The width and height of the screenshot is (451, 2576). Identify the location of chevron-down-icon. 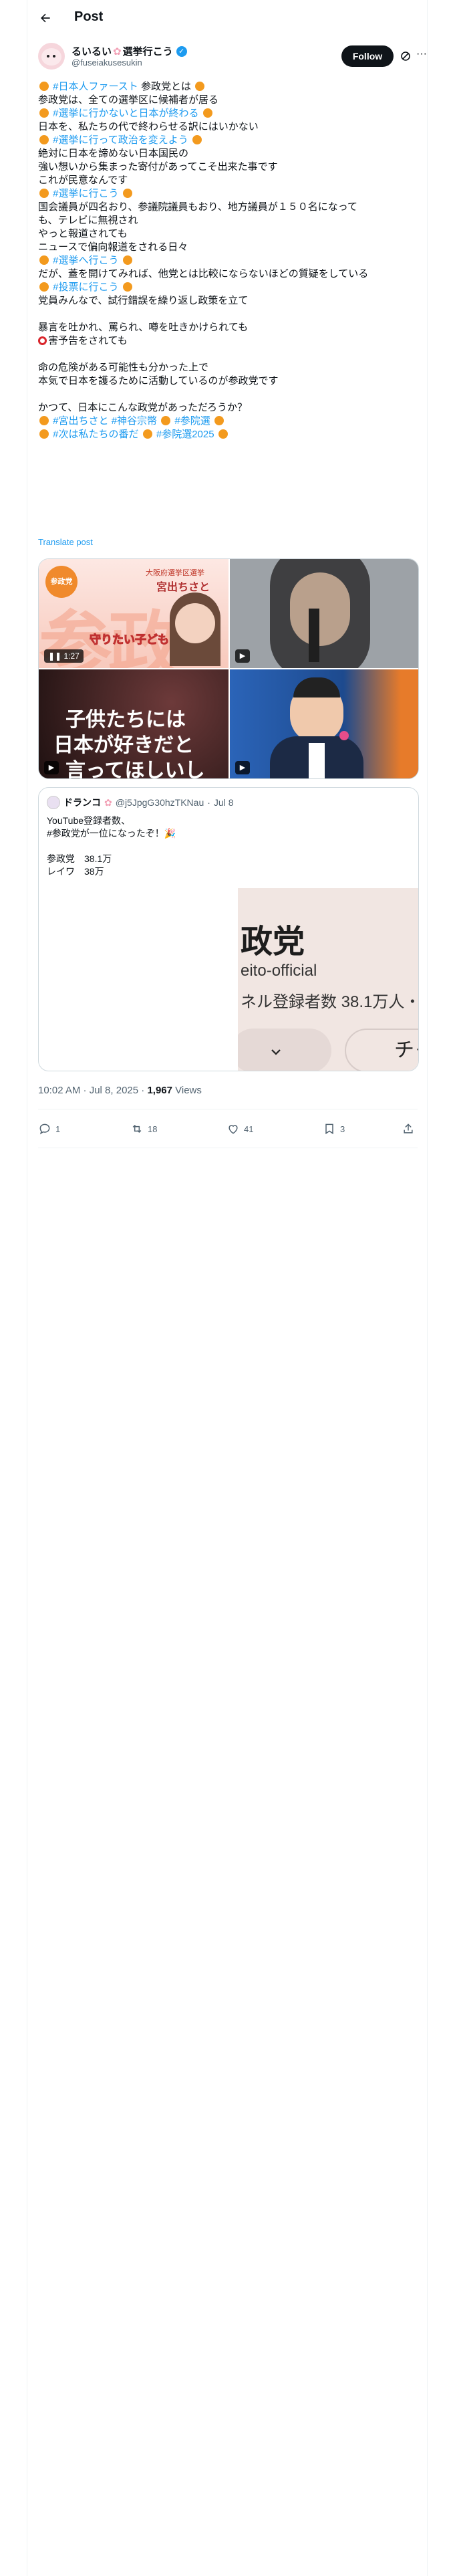
(276, 1052).